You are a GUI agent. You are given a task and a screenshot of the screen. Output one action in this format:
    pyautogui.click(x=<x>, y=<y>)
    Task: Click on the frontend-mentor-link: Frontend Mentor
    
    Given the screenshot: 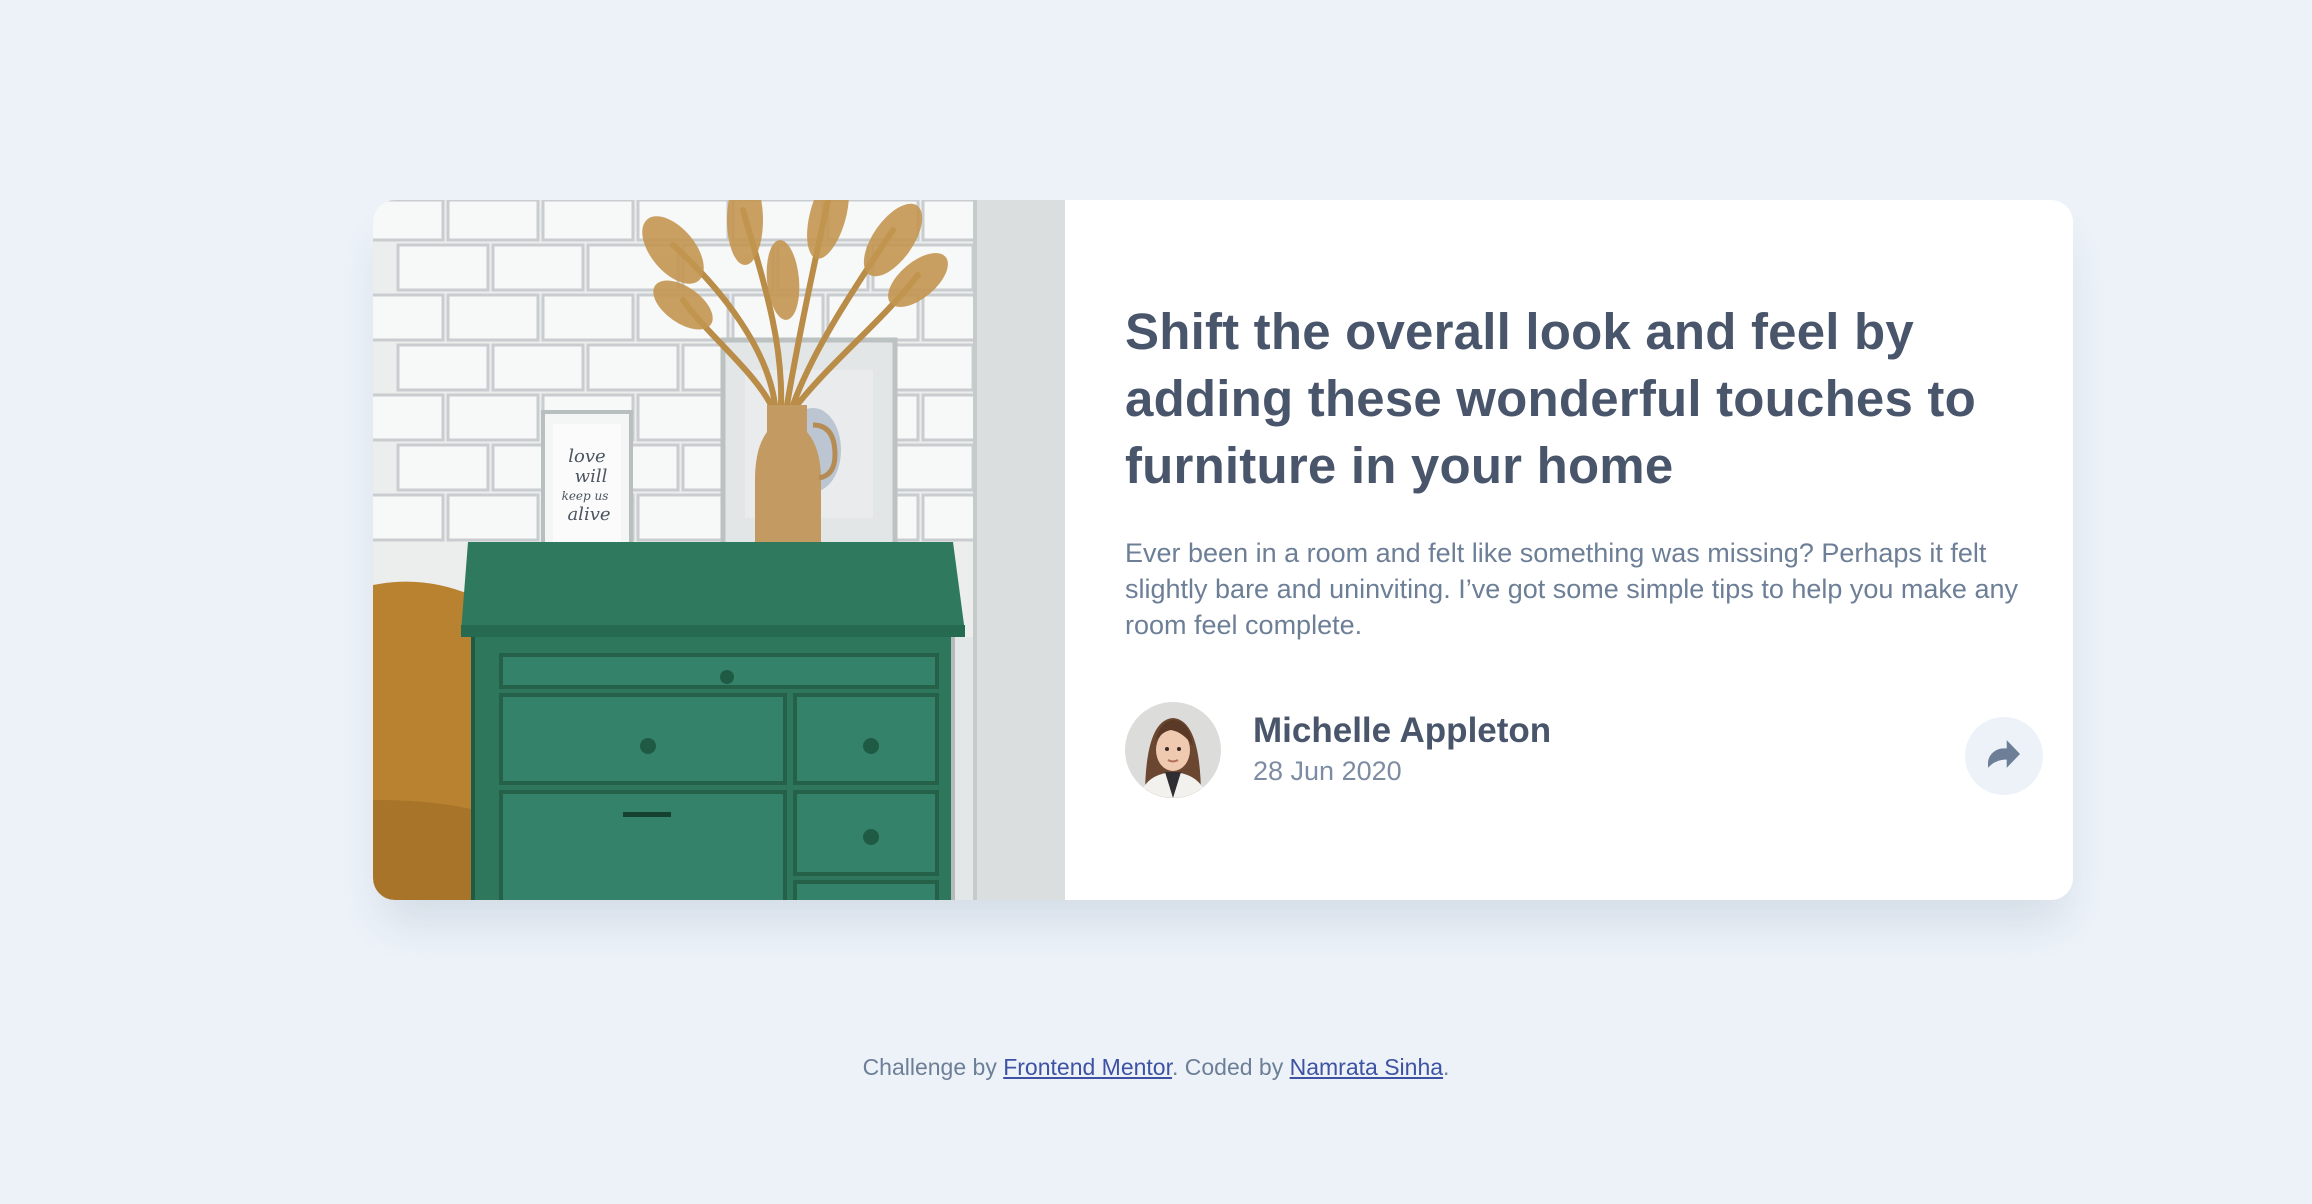 What is the action you would take?
    pyautogui.click(x=1087, y=1067)
    